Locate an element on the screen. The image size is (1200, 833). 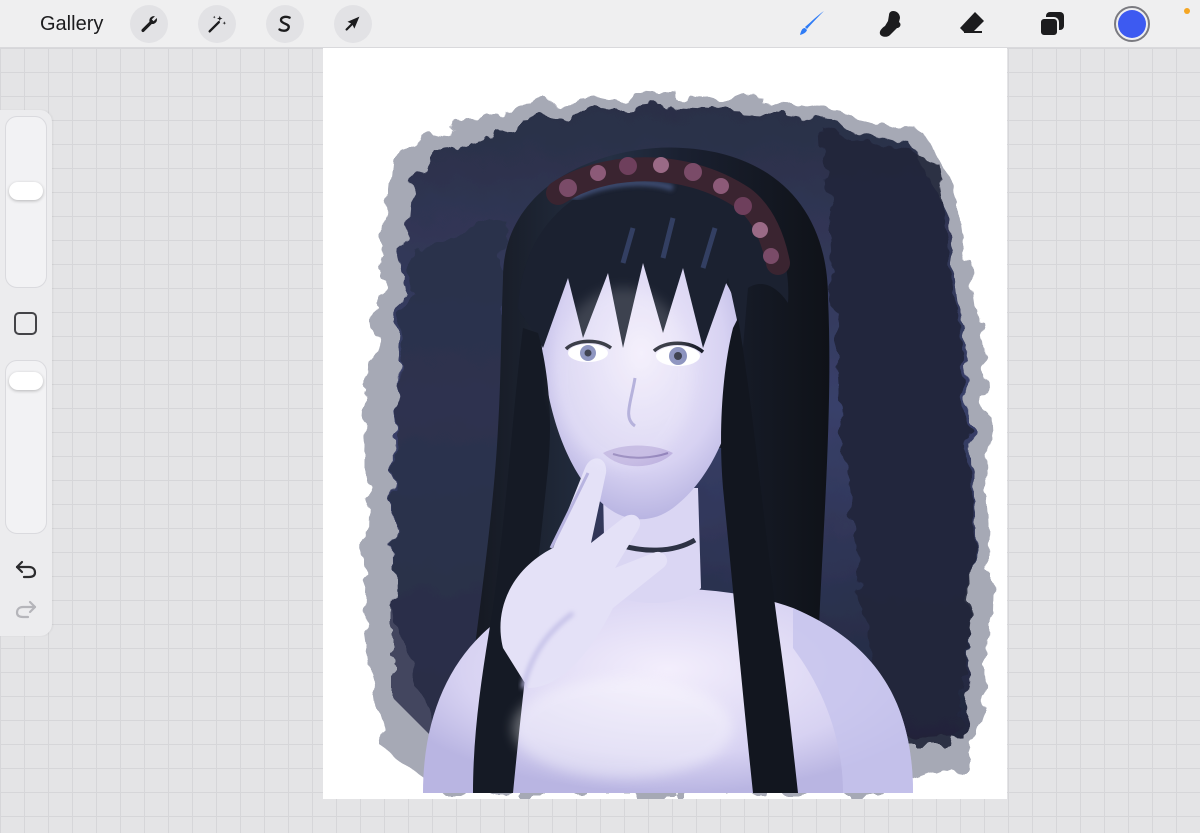
brush-size-slider is located at coordinates (26, 202).